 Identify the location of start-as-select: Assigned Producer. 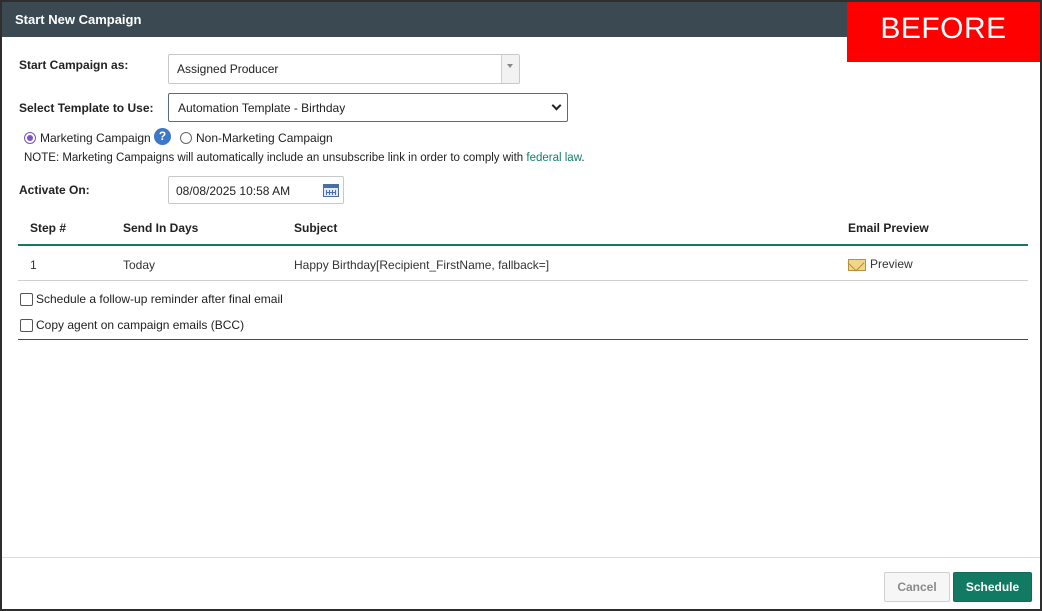
(344, 69).